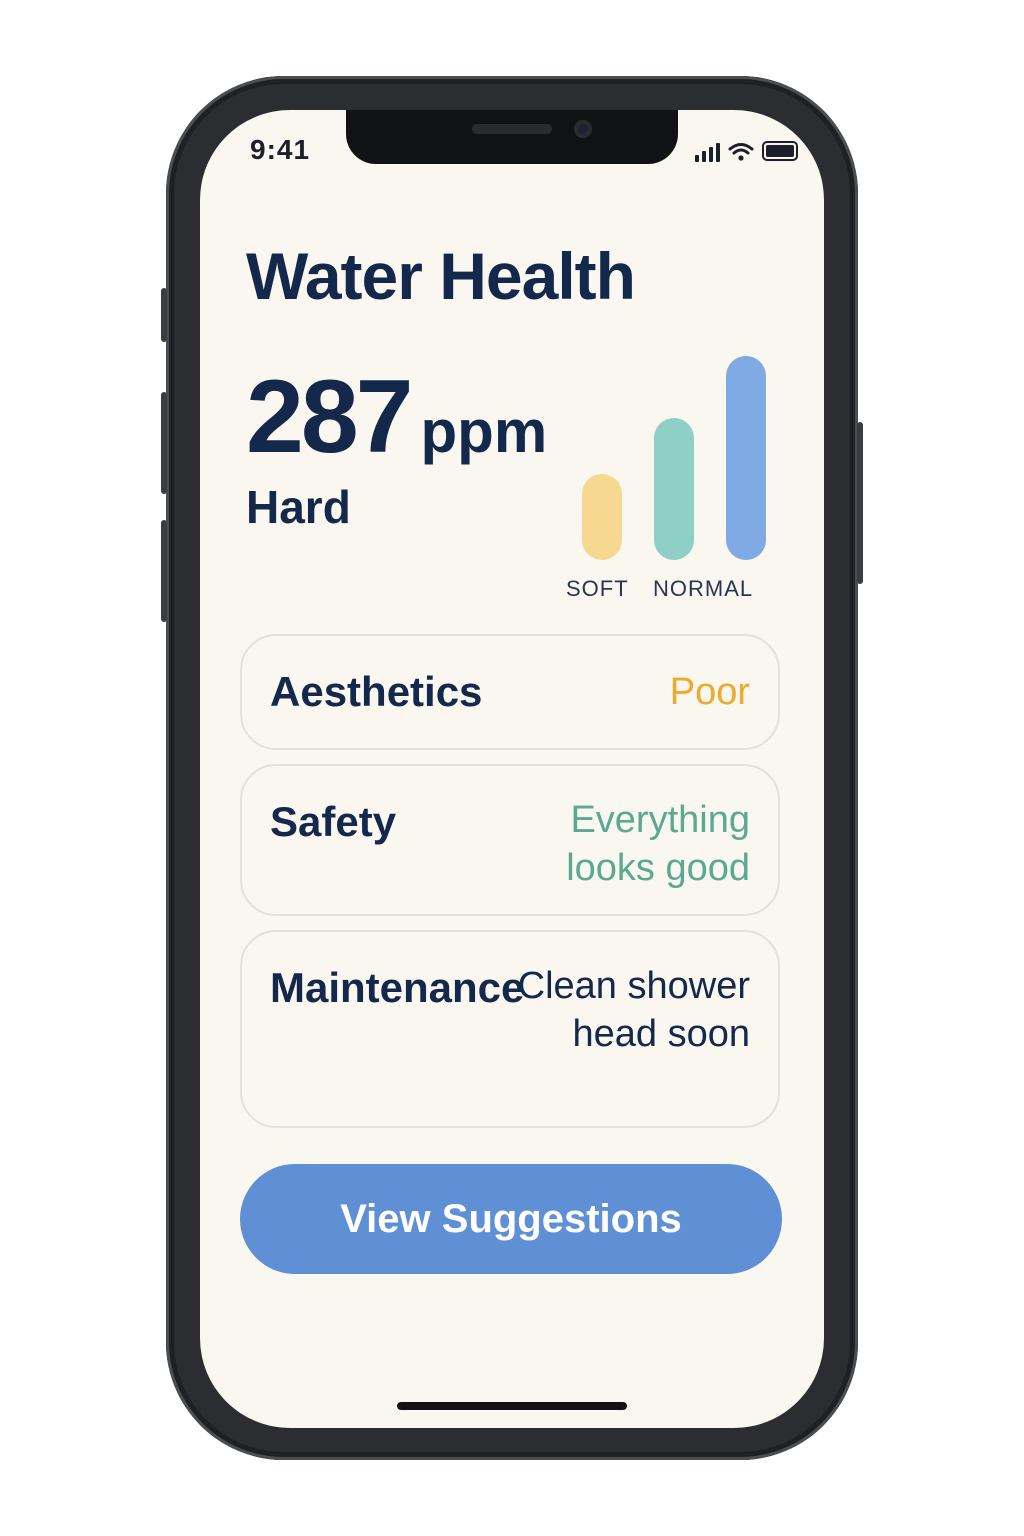 This screenshot has width=1024, height=1536. What do you see at coordinates (602, 517) in the screenshot?
I see `scale-bar-soft` at bounding box center [602, 517].